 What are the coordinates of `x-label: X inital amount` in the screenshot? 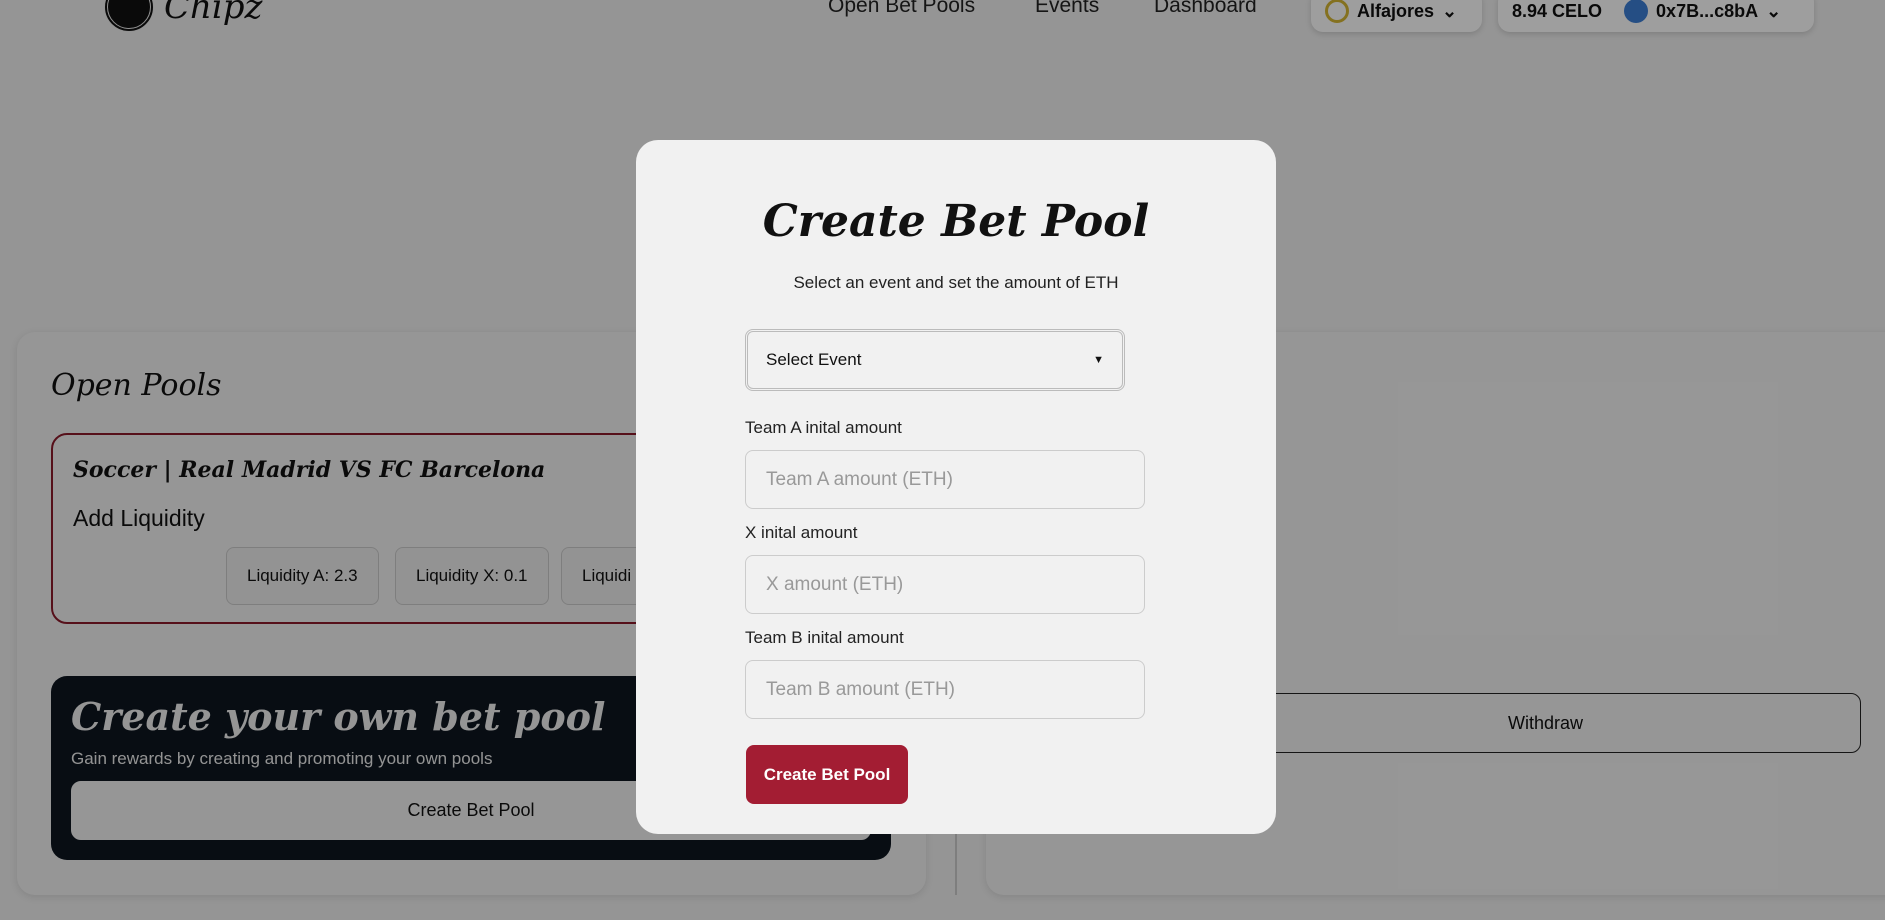 It's located at (801, 532).